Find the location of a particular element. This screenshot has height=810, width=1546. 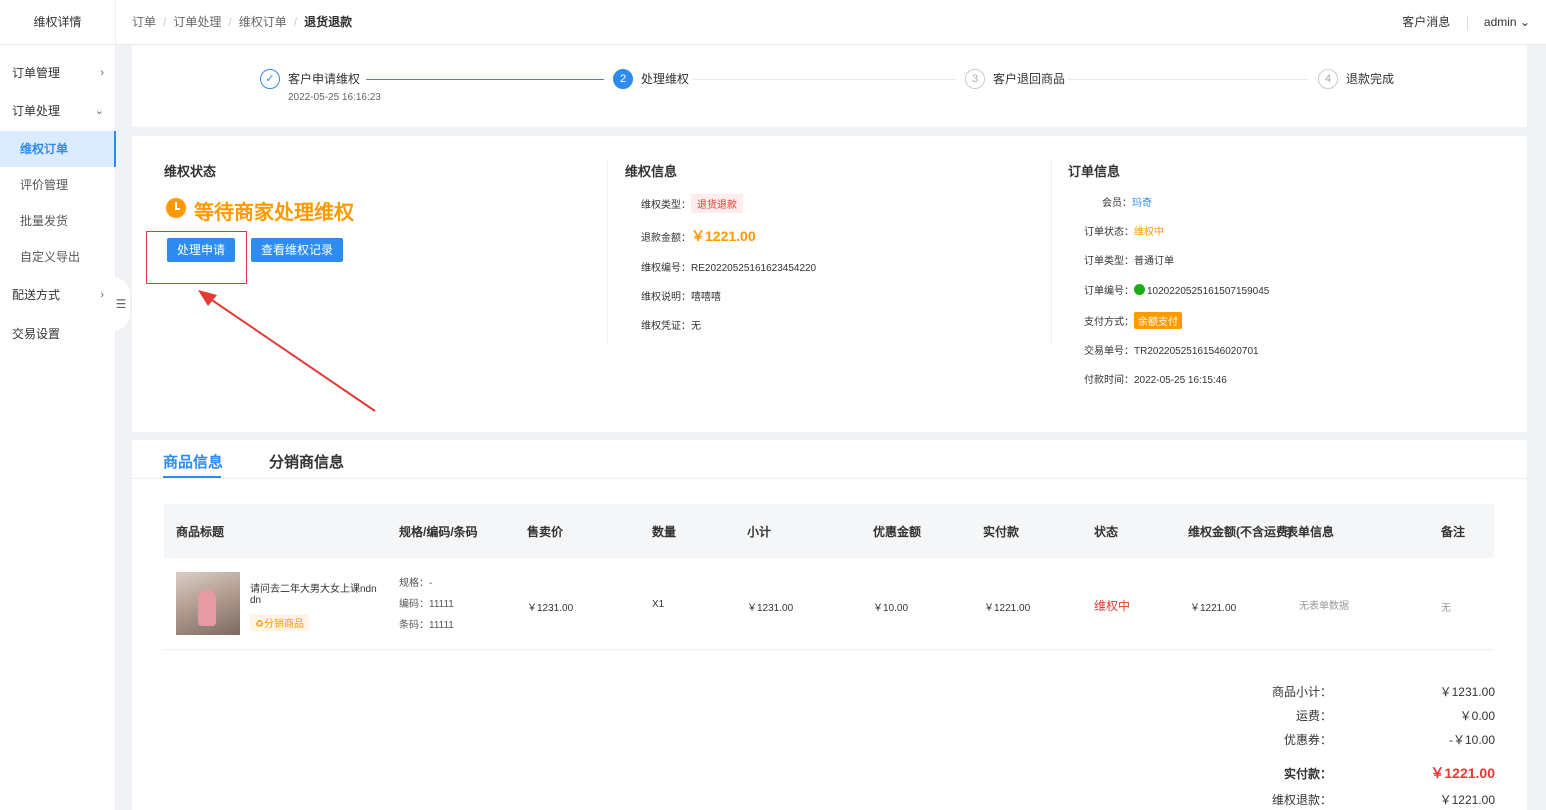

rights-refund-value: ￥1221.00 is located at coordinates (1467, 800).